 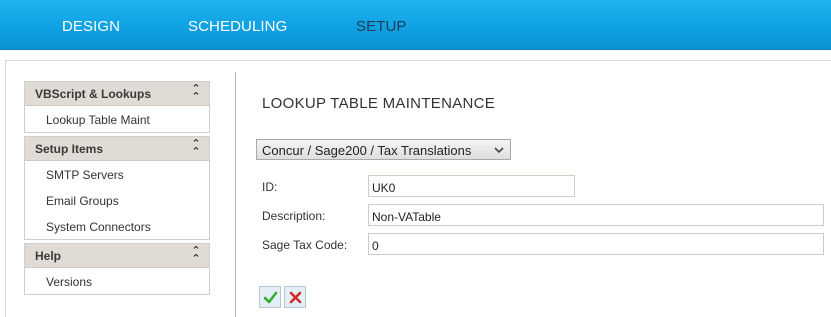 What do you see at coordinates (69, 149) in the screenshot?
I see `panel-title: Setup Items` at bounding box center [69, 149].